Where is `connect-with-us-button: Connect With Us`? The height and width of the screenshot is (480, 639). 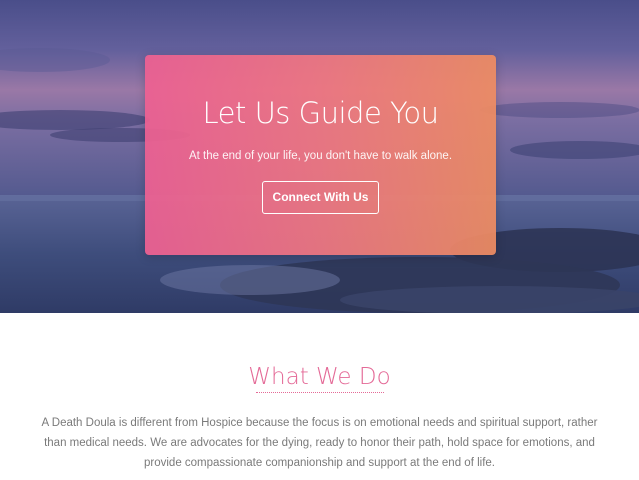
connect-with-us-button: Connect With Us is located at coordinates (320, 197).